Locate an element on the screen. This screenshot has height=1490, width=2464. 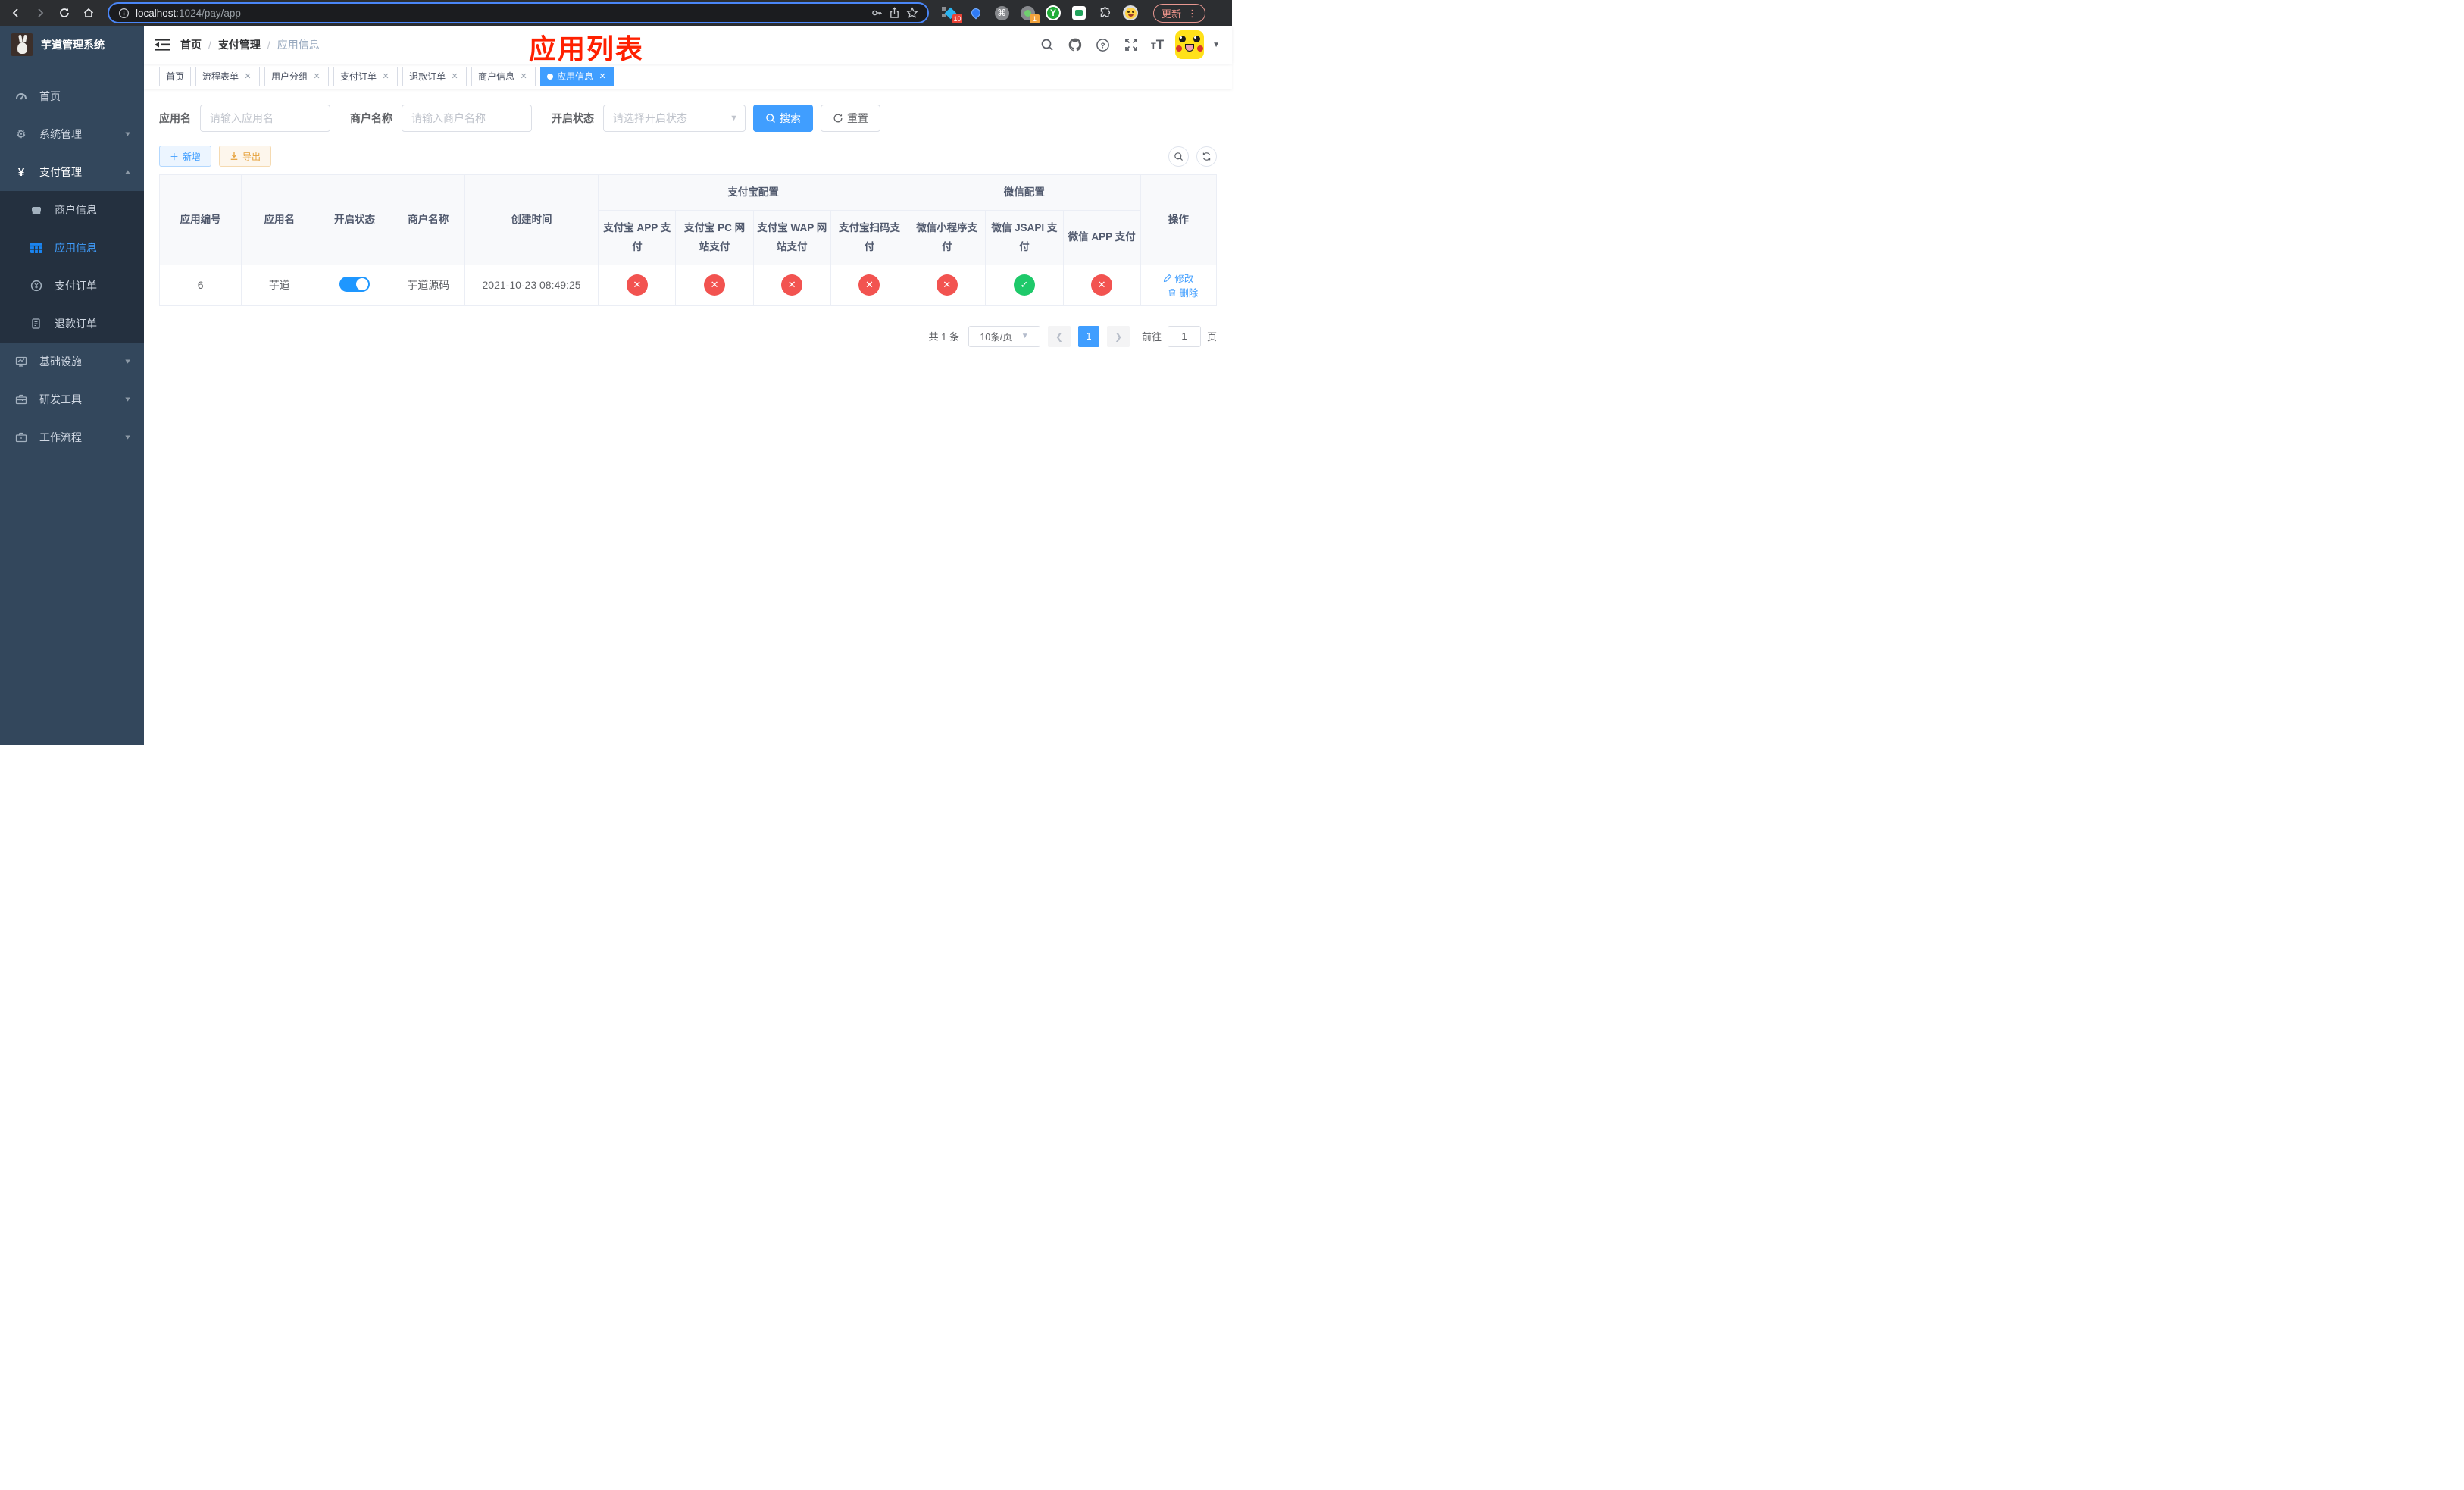
col-header-app-id: 应用编号 is located at coordinates (200, 220).